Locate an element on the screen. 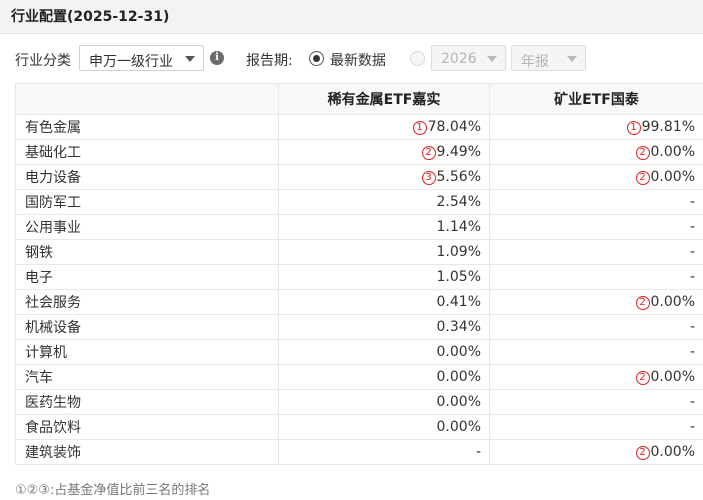 Image resolution: width=703 pixels, height=500 pixels. table-row: 钢铁 1.09% - is located at coordinates (359, 252).